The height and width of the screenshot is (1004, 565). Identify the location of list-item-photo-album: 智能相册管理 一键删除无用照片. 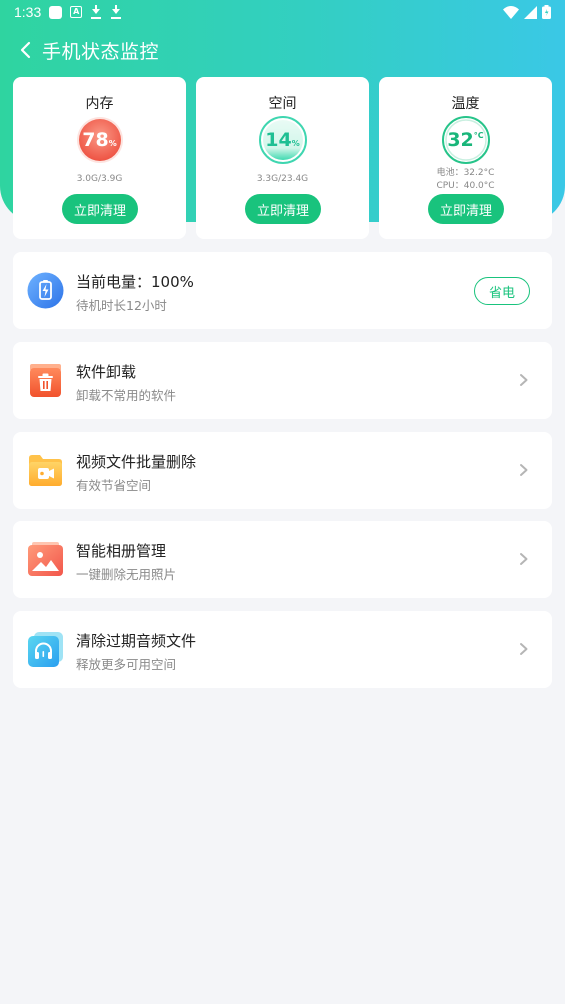
(282, 559).